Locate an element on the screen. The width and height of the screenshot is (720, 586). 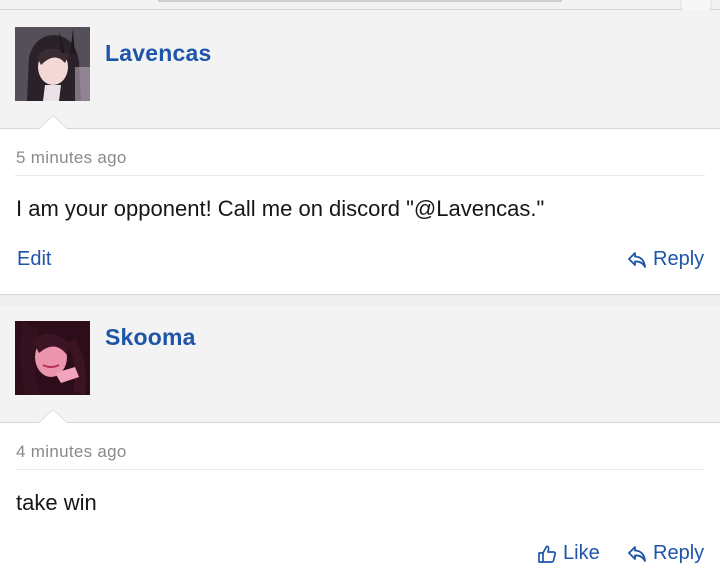
edit-button: Edit is located at coordinates (34, 259).